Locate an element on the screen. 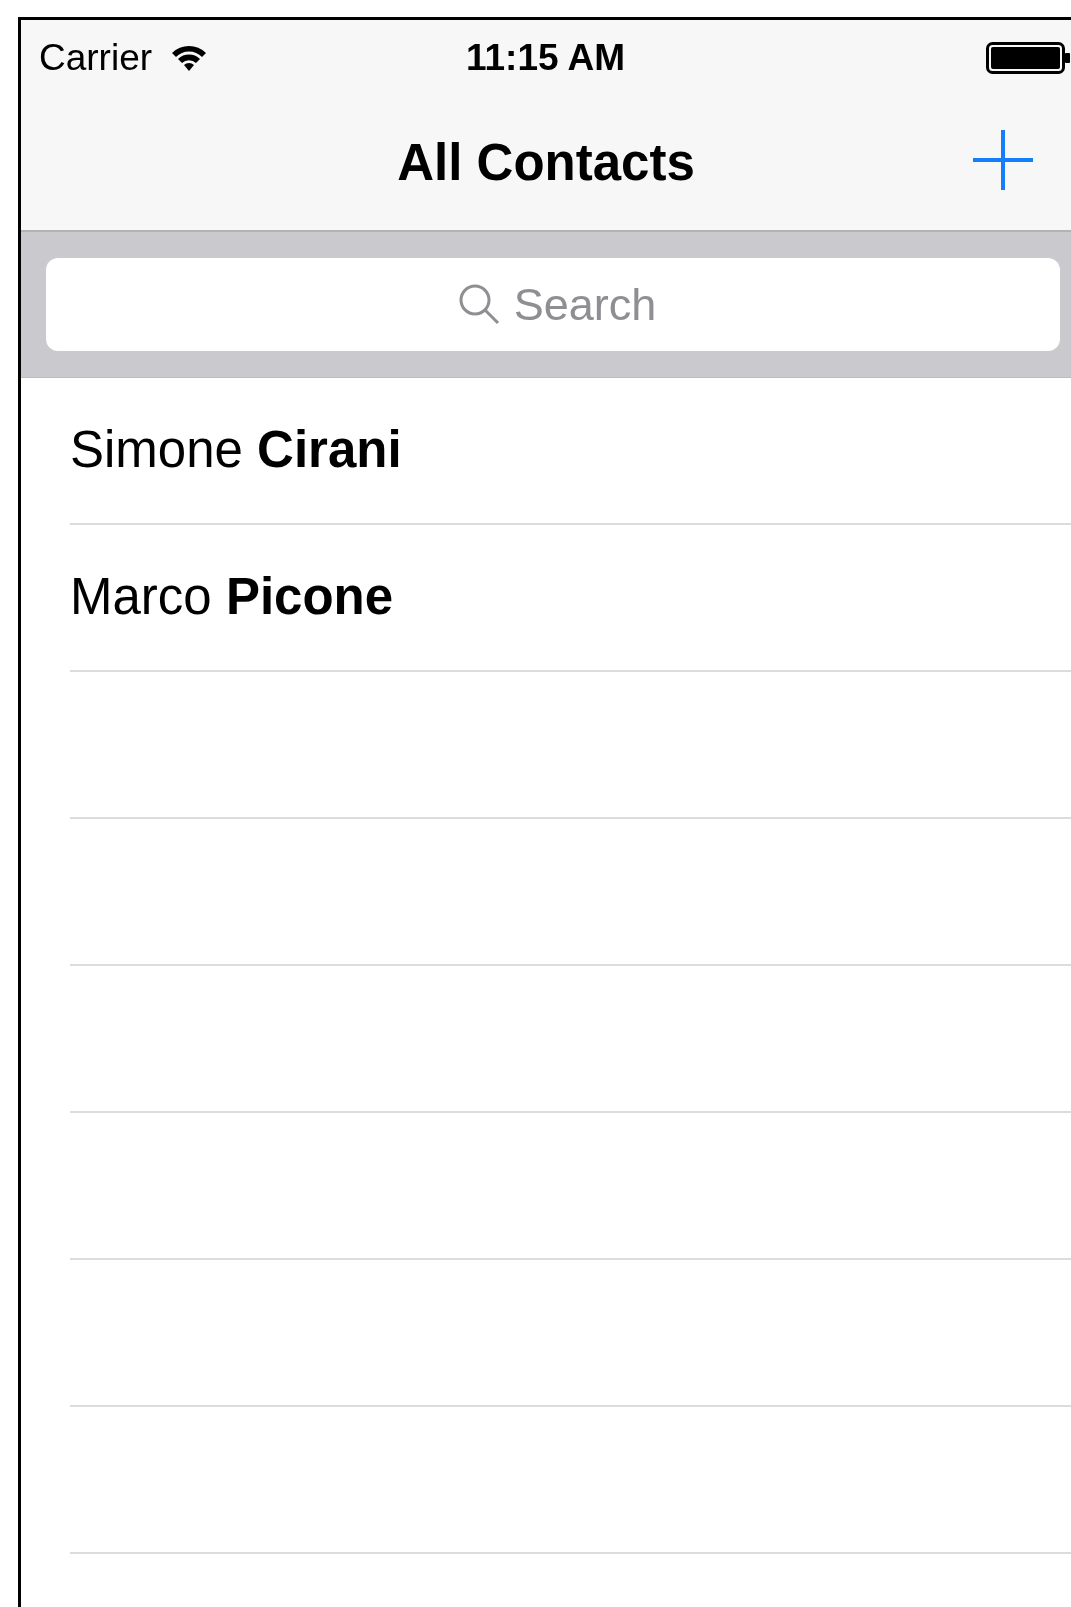  wifi-icon is located at coordinates (189, 58).